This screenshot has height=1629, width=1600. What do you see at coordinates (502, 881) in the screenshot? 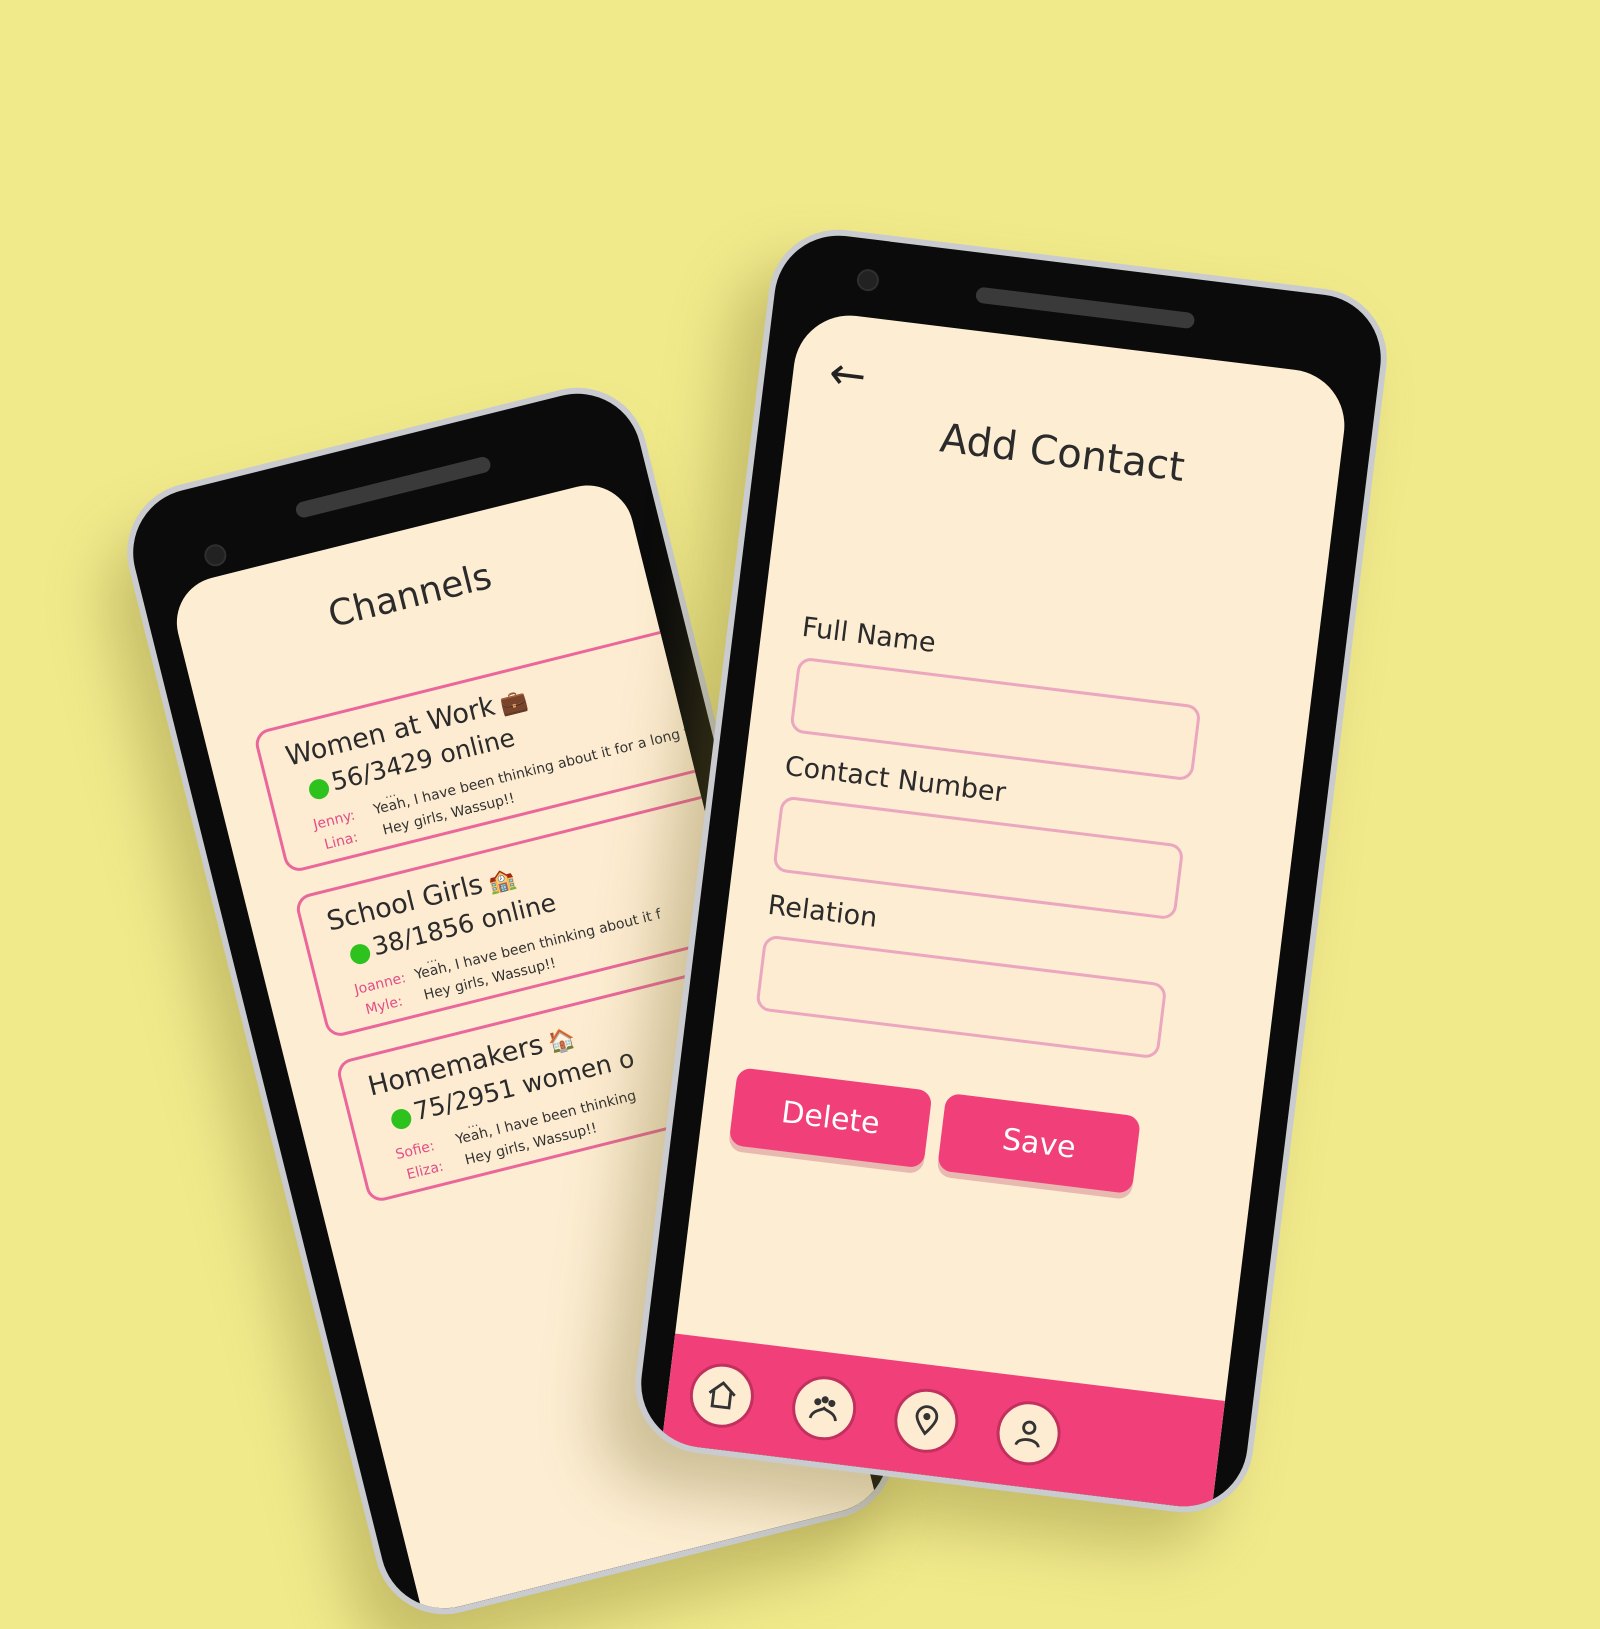
I see `school-icon: 🏫` at bounding box center [502, 881].